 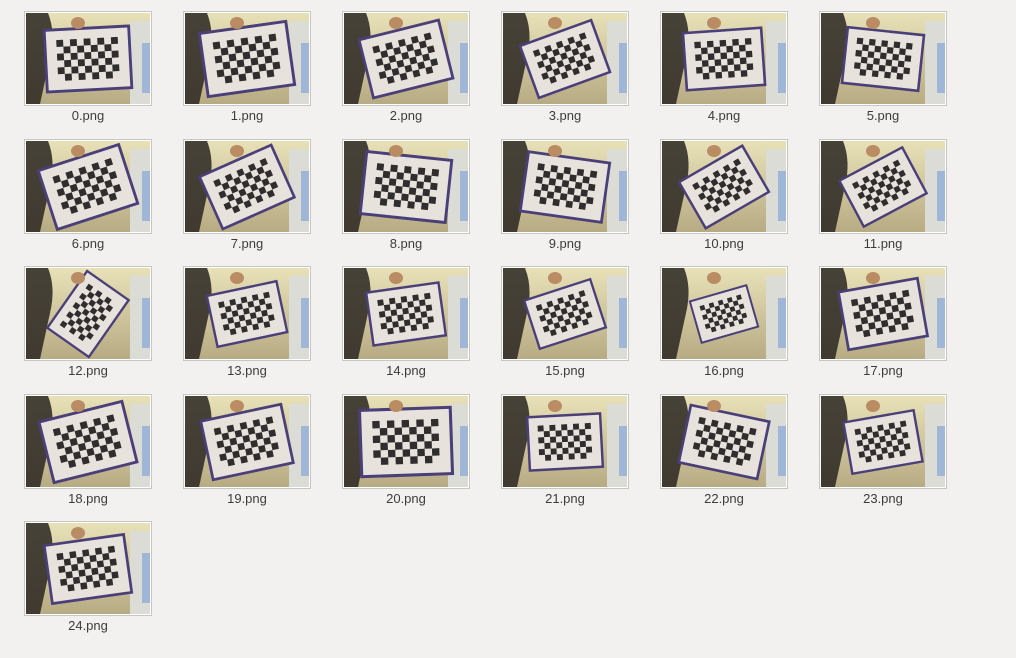 I want to click on file-item: 19.png, so click(x=247, y=456).